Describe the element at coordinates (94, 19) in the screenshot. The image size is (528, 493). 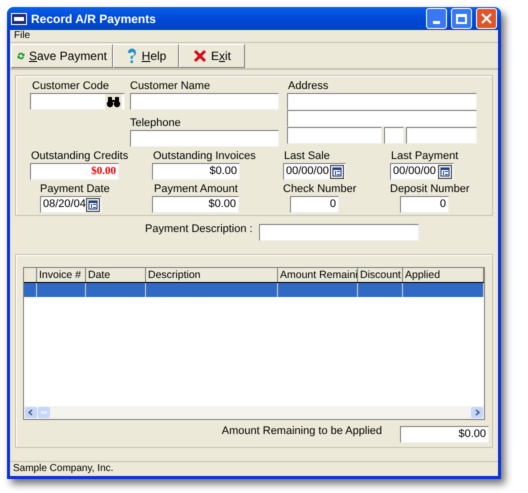
I see `window-title: Record A/R Payments` at that location.